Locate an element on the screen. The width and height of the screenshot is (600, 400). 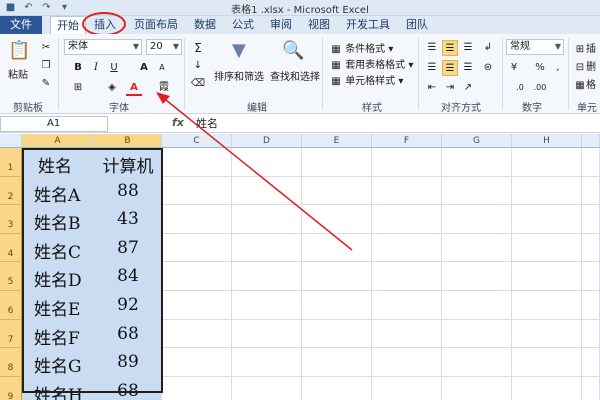
arrow-line is located at coordinates (256, 173).